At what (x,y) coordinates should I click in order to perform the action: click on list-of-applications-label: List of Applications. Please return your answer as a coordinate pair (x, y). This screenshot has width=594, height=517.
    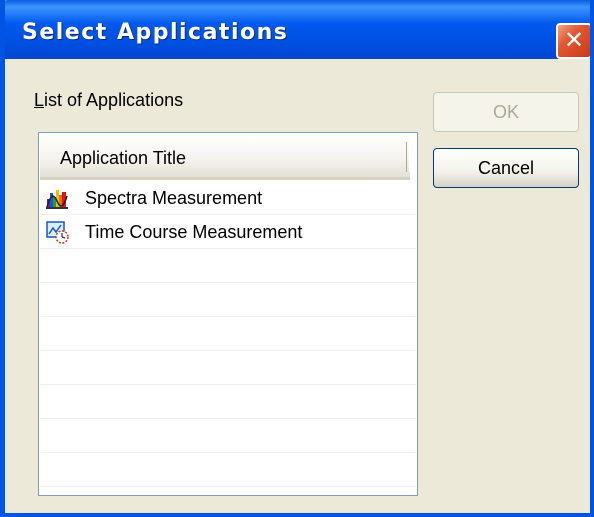
    Looking at the image, I should click on (108, 100).